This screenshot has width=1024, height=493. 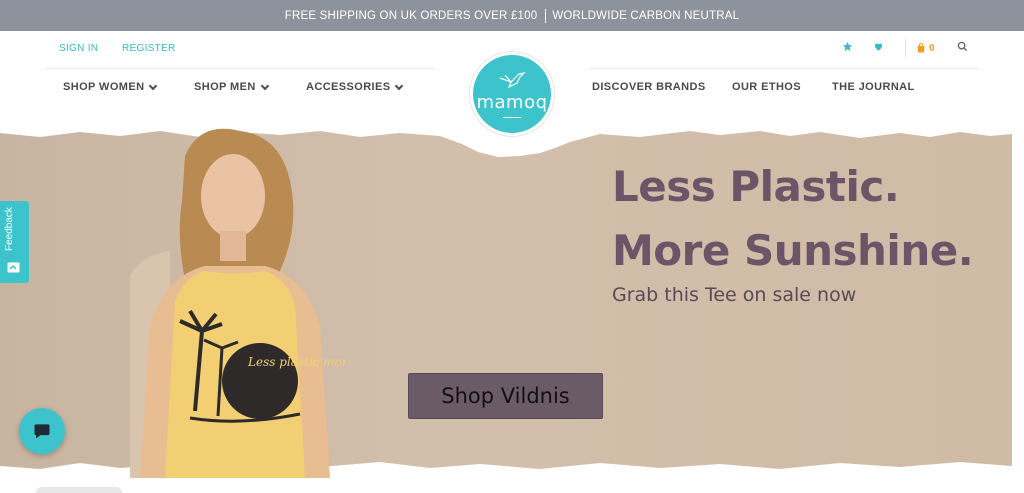 I want to click on cart-button: 0, so click(x=920, y=48).